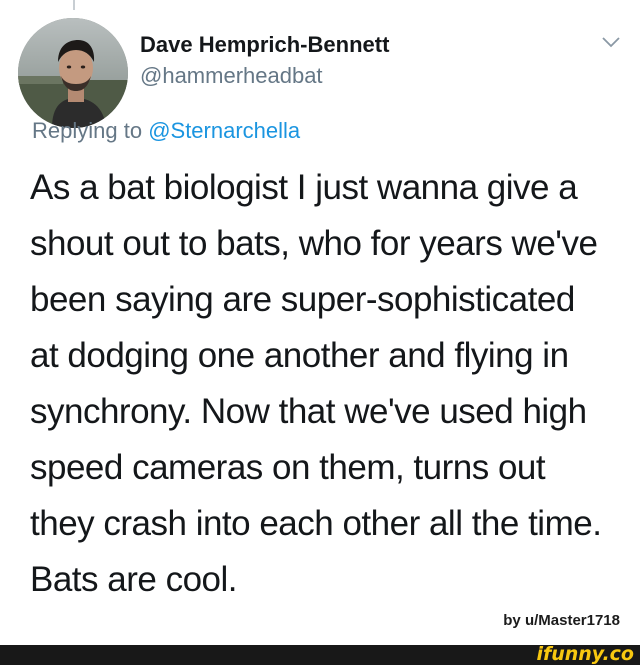  What do you see at coordinates (304, 187) in the screenshot?
I see `tweet-line: As a bat biologist I just wanna give a` at bounding box center [304, 187].